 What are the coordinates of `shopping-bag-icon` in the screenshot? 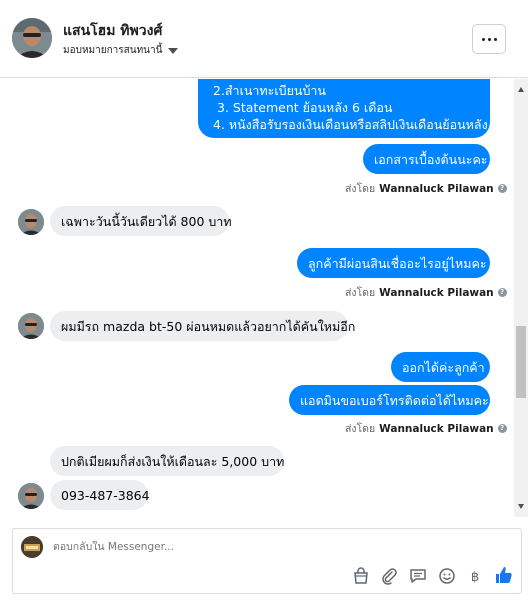 It's located at (361, 576).